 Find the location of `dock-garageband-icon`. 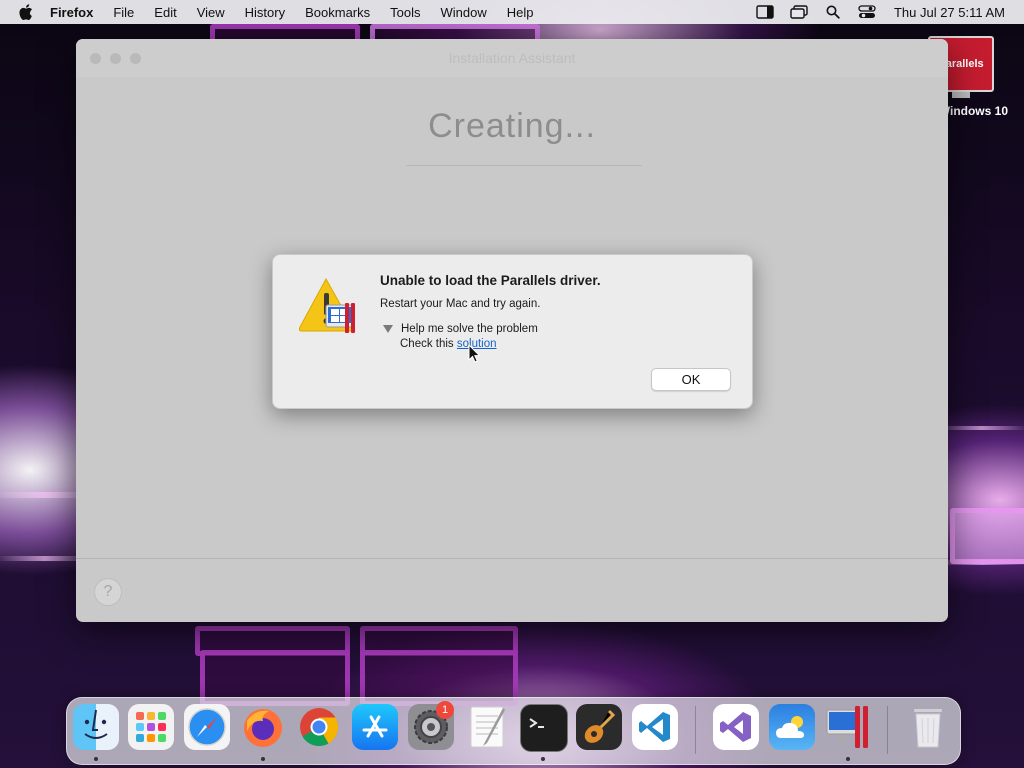

dock-garageband-icon is located at coordinates (599, 727).